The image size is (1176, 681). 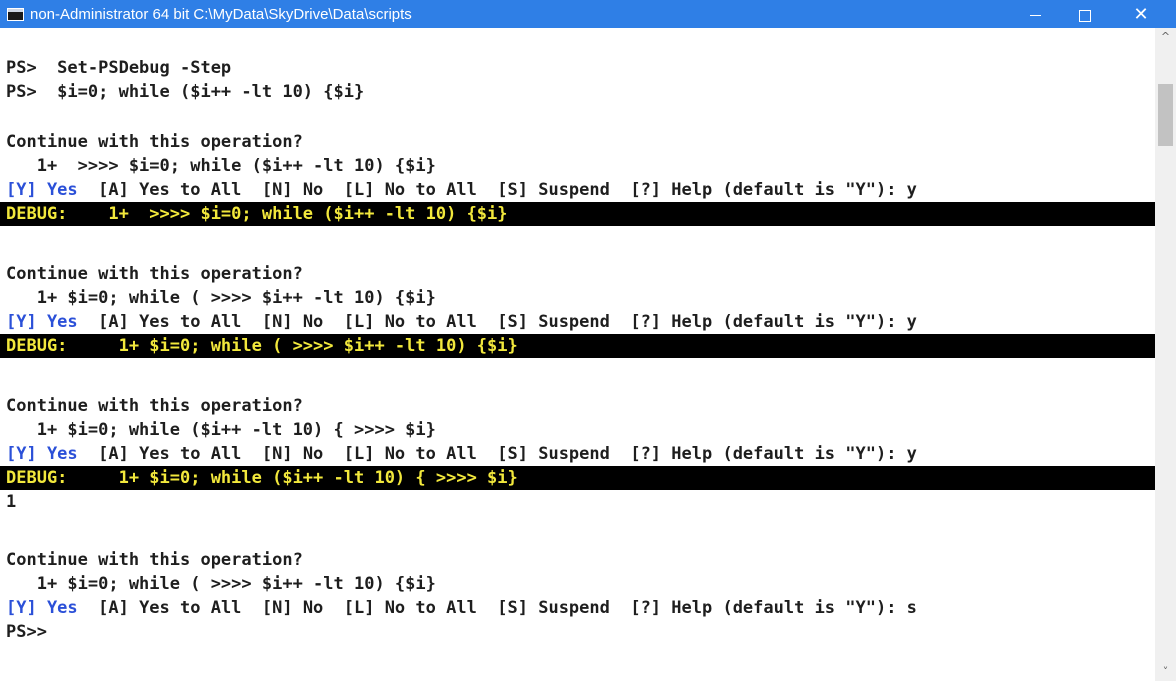 What do you see at coordinates (221, 166) in the screenshot?
I see `confirm-statement: 1+ >>>> $i=0; while ($i++ -lt 10) {$i}` at bounding box center [221, 166].